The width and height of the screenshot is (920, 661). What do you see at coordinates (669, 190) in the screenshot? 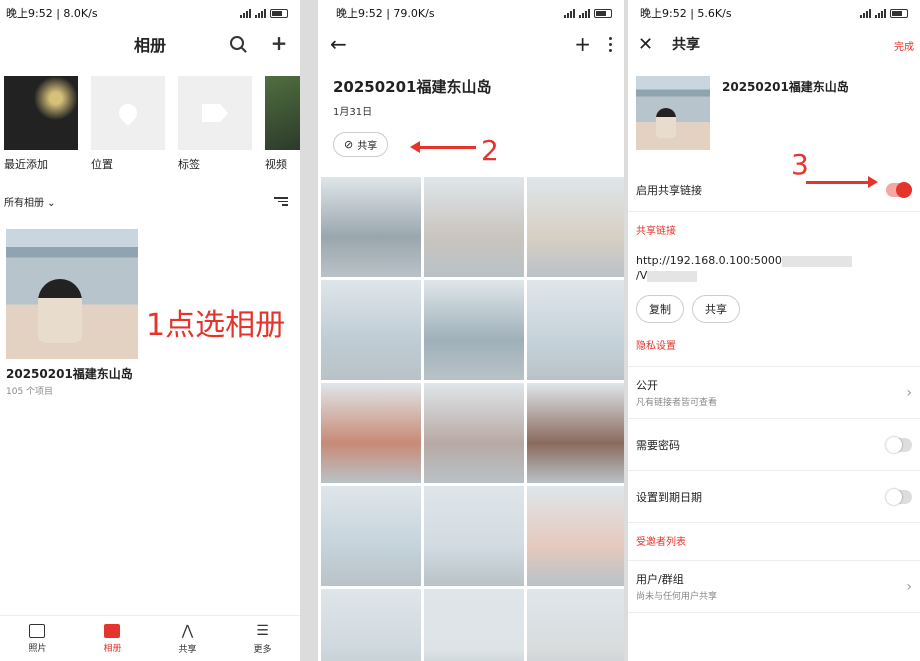
I see `enable-share-link-label: 启用共享链接` at bounding box center [669, 190].